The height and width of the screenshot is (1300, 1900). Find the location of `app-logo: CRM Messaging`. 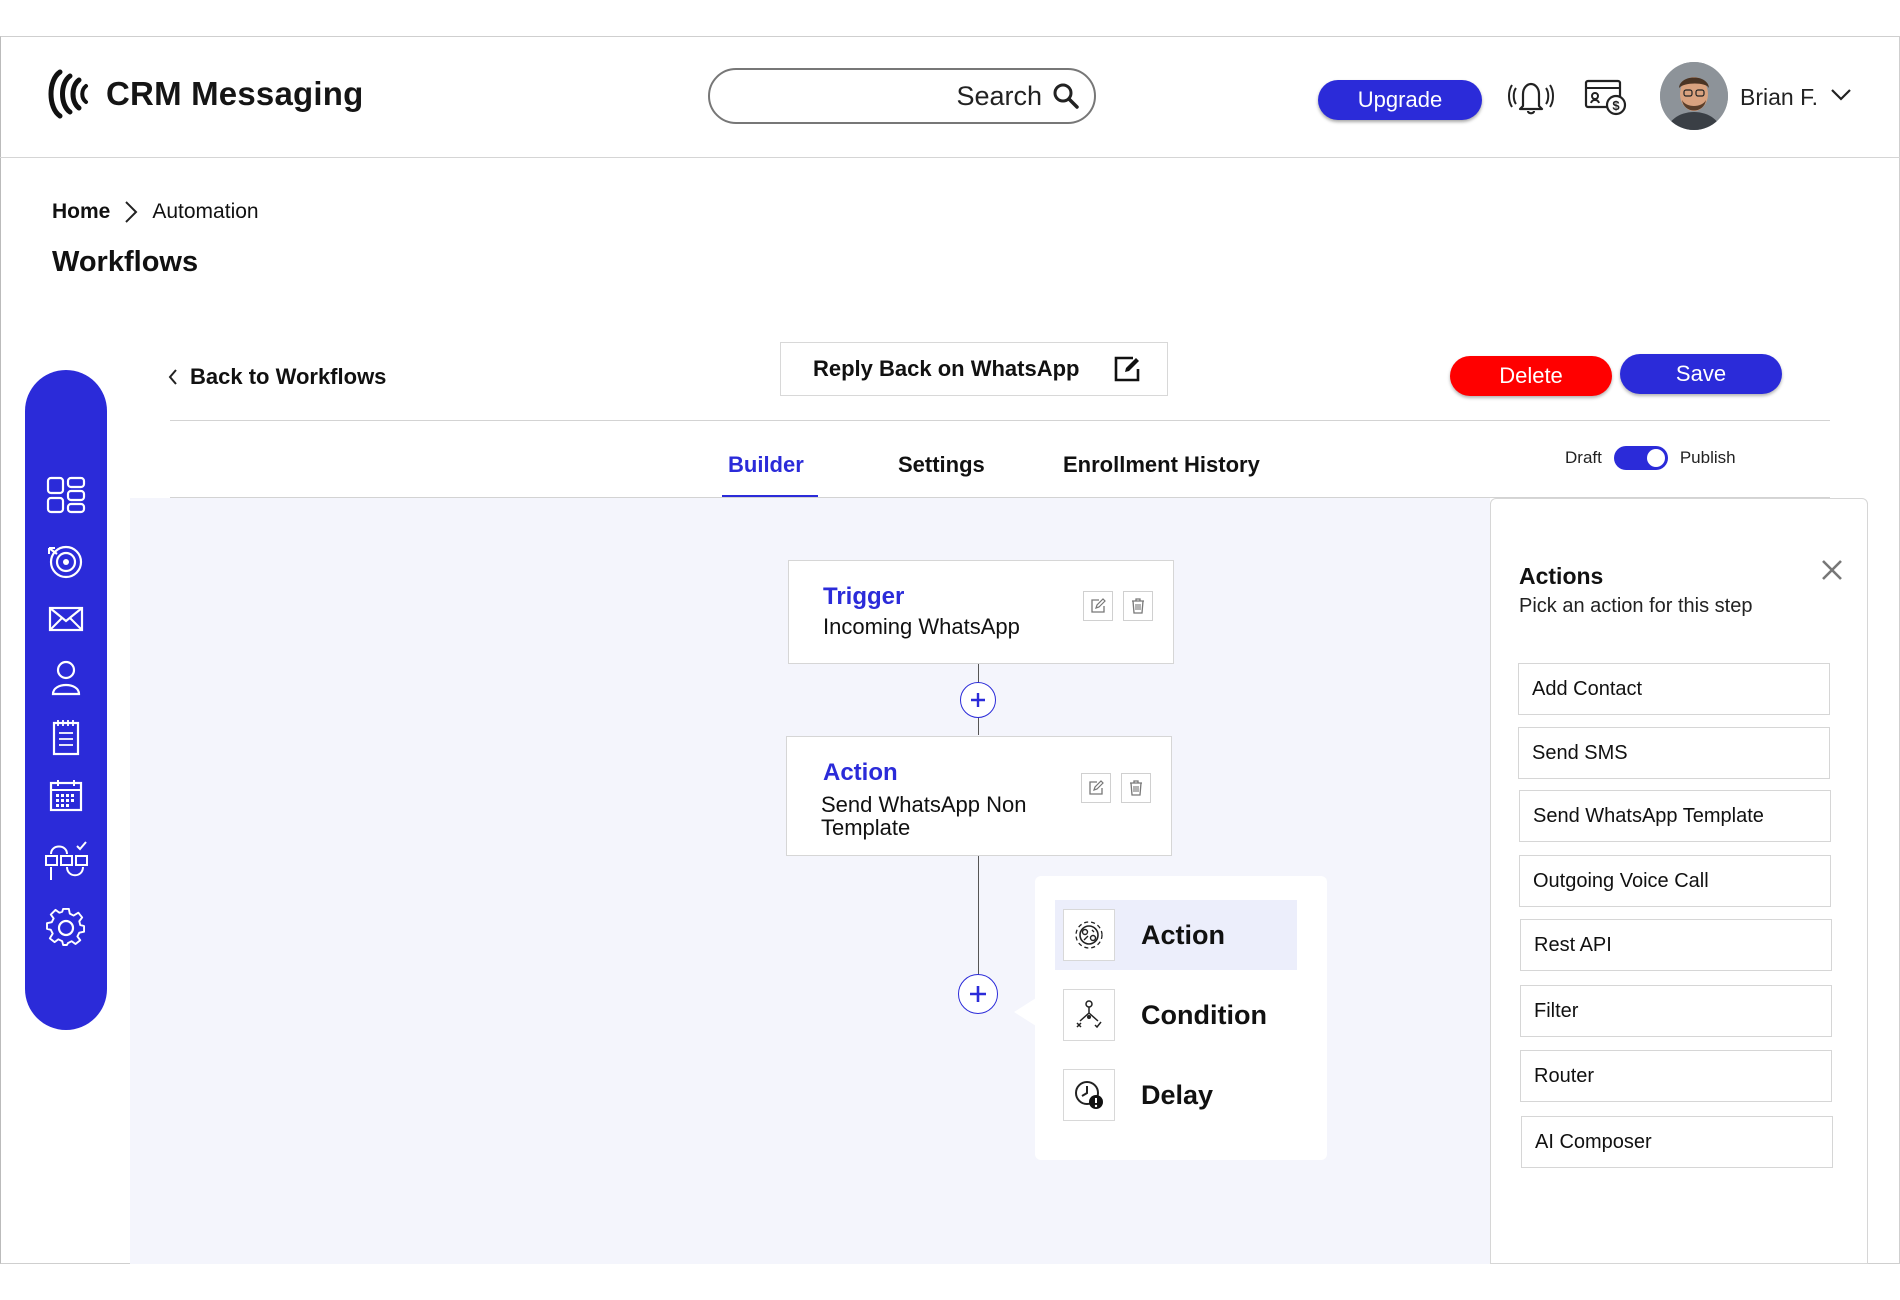

app-logo: CRM Messaging is located at coordinates (204, 94).